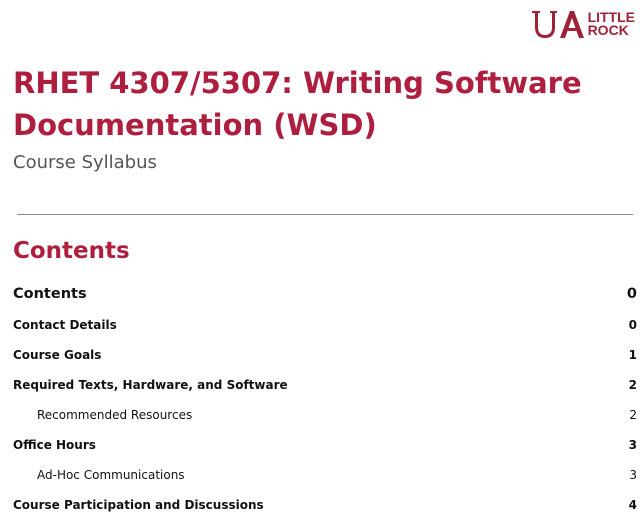 The width and height of the screenshot is (643, 520). Describe the element at coordinates (54, 445) in the screenshot. I see `toc-entry-label: Office Hours` at that location.